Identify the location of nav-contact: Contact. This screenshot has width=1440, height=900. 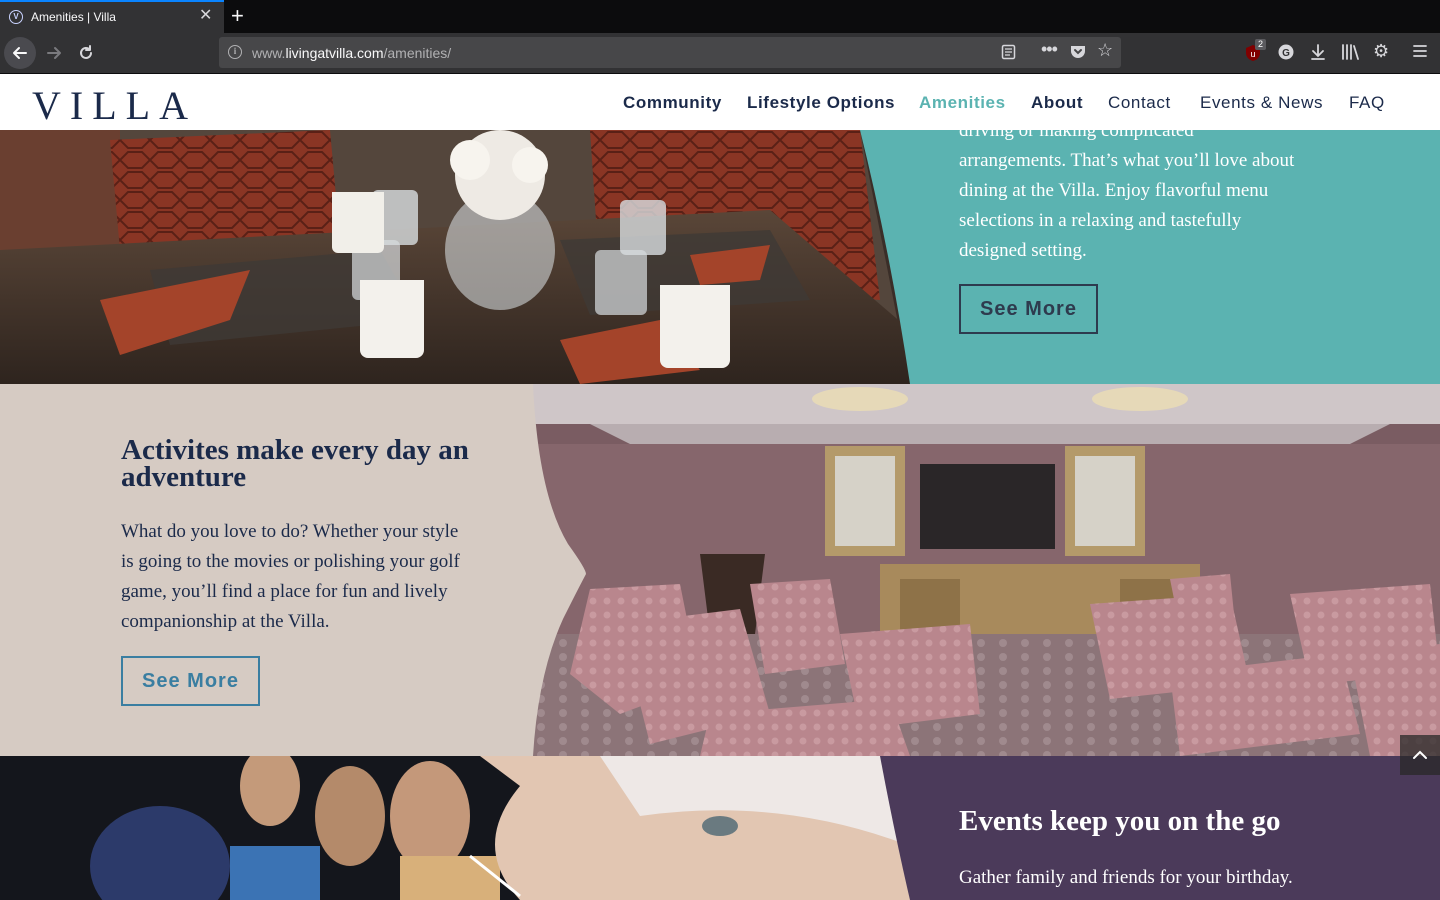
(1139, 103).